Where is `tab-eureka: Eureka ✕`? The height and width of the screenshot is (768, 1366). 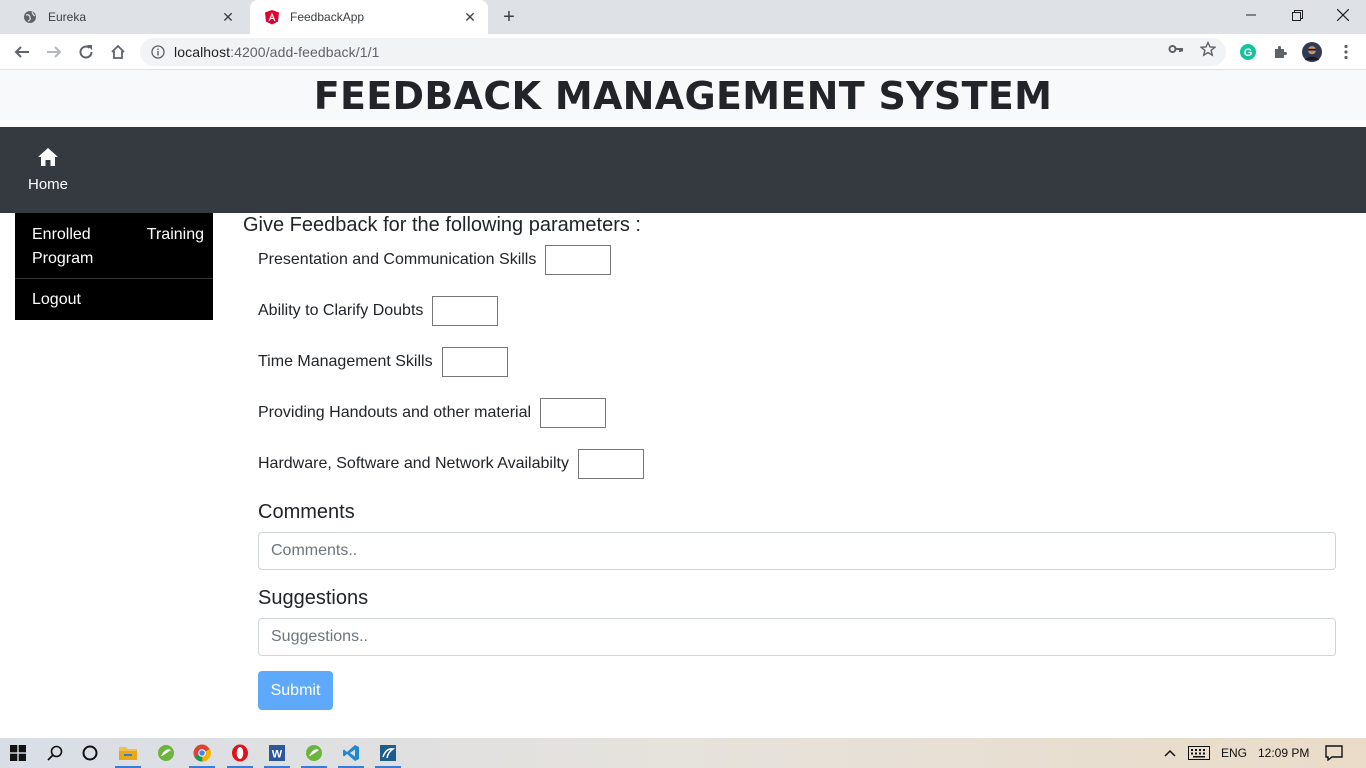 tab-eureka: Eureka ✕ is located at coordinates (127, 17).